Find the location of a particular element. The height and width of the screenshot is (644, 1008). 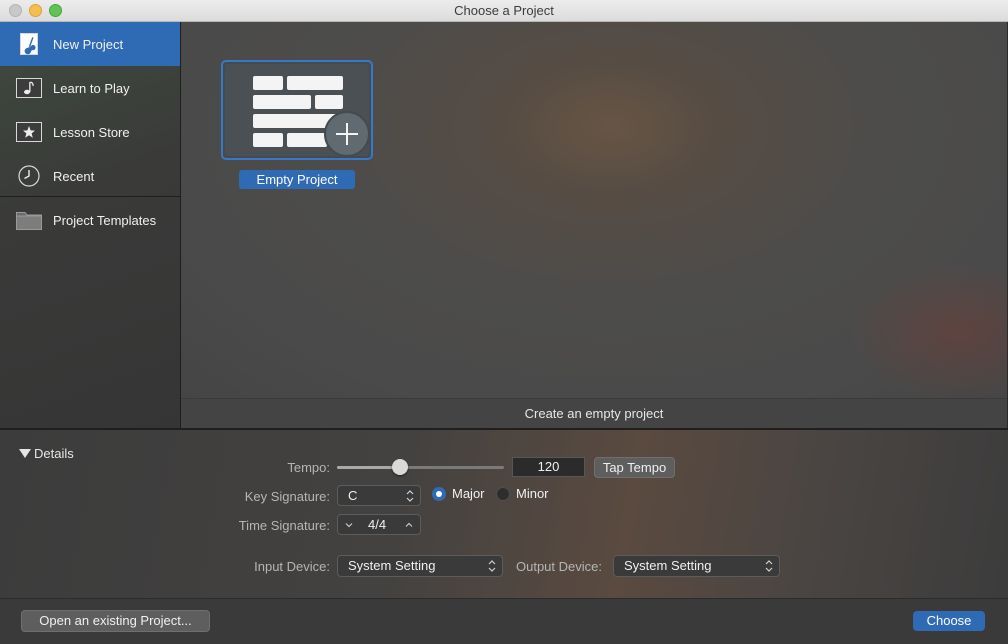

sidebar-divider is located at coordinates (90, 196).